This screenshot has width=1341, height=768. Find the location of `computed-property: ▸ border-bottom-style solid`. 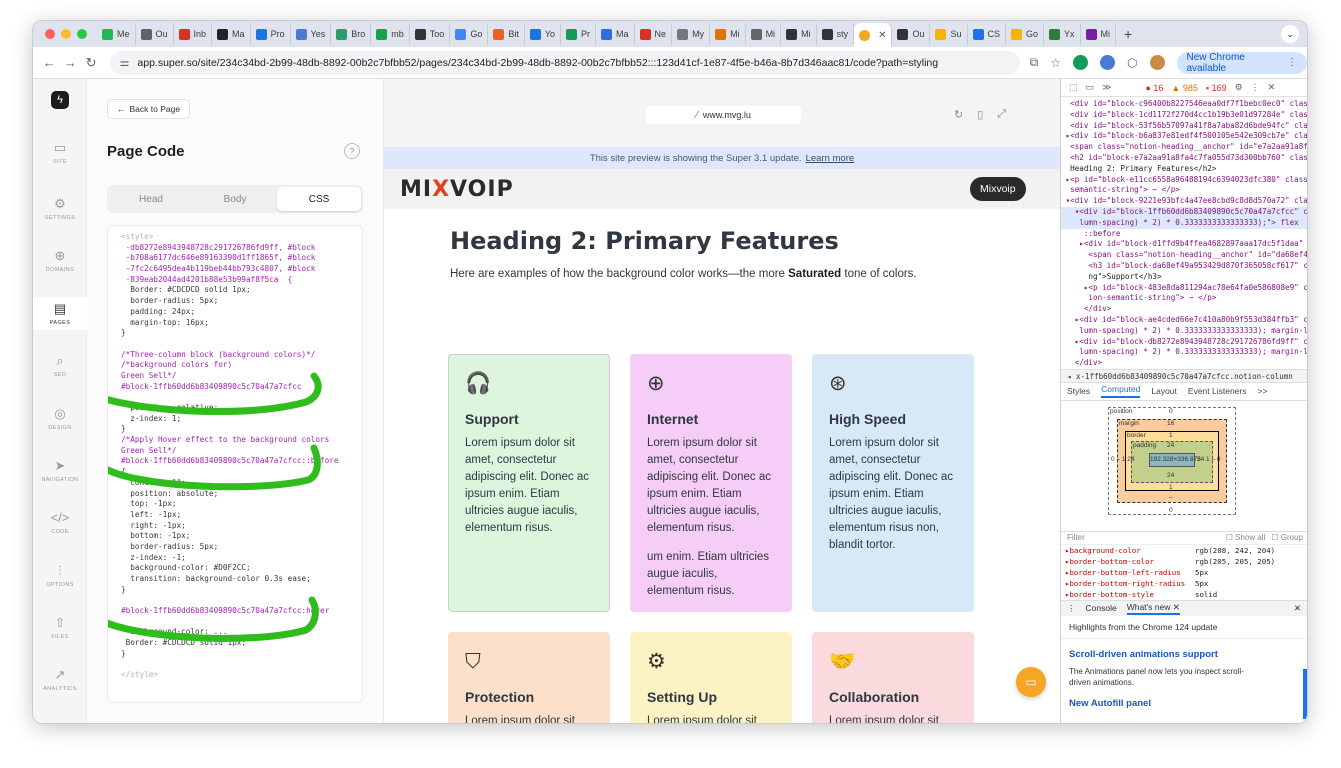

computed-property: ▸ border-bottom-style solid is located at coordinates (1184, 594).